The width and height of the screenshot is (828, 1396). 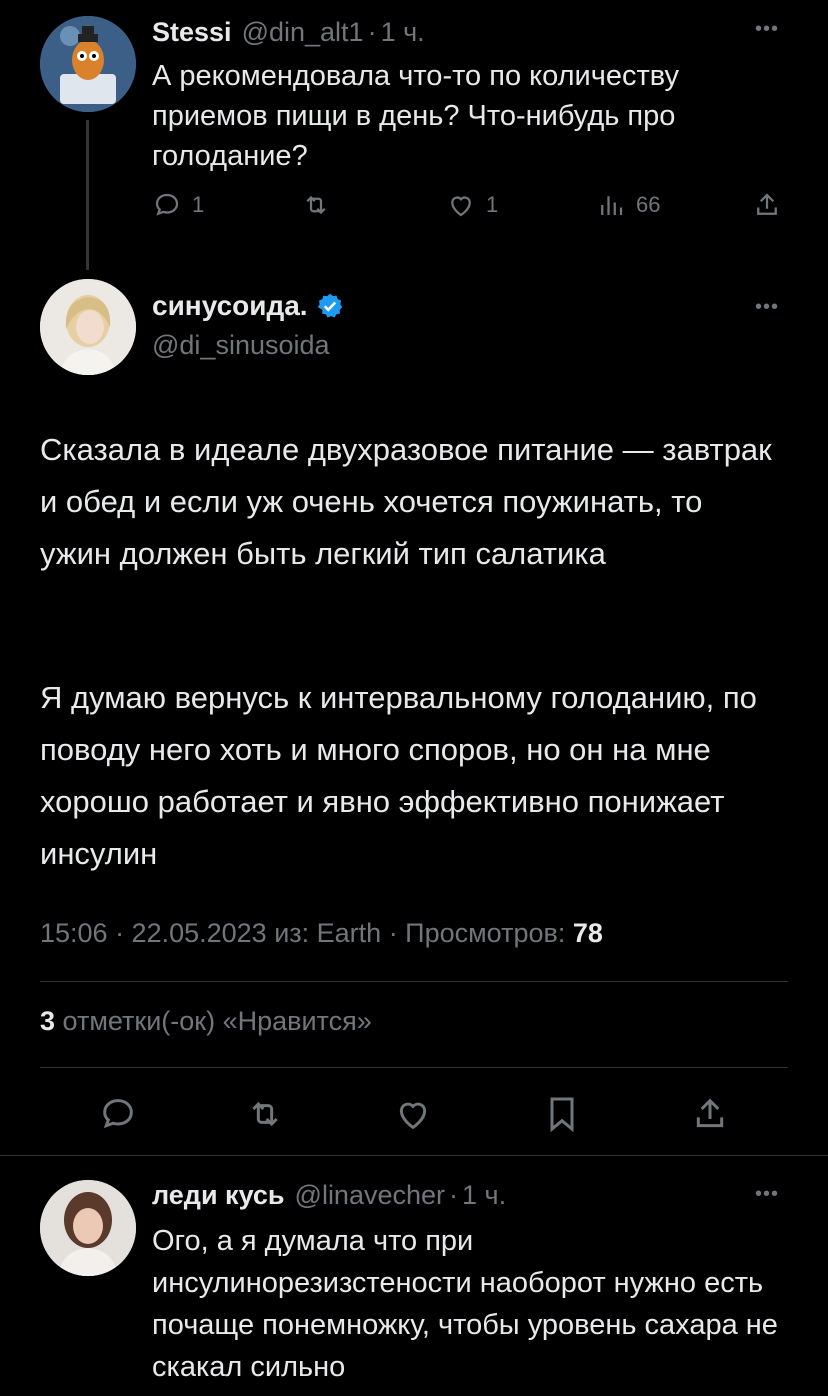 I want to click on retweet-button, so click(x=321, y=205).